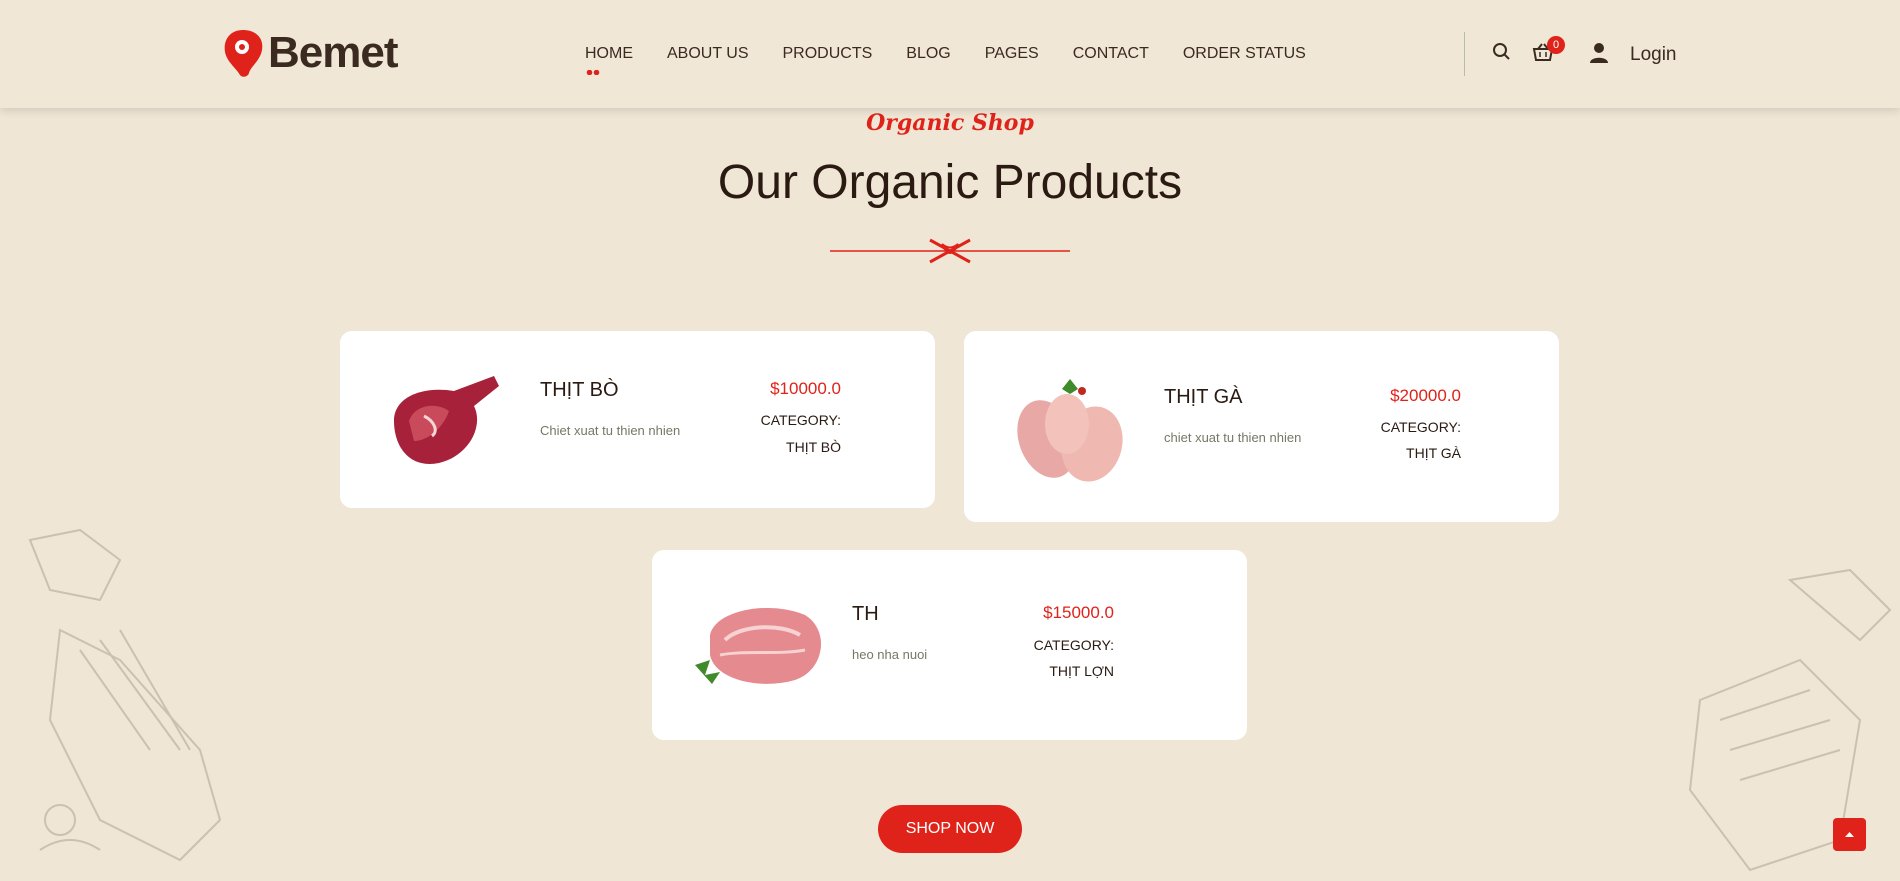 The height and width of the screenshot is (881, 1900). I want to click on search-icon, so click(1502, 52).